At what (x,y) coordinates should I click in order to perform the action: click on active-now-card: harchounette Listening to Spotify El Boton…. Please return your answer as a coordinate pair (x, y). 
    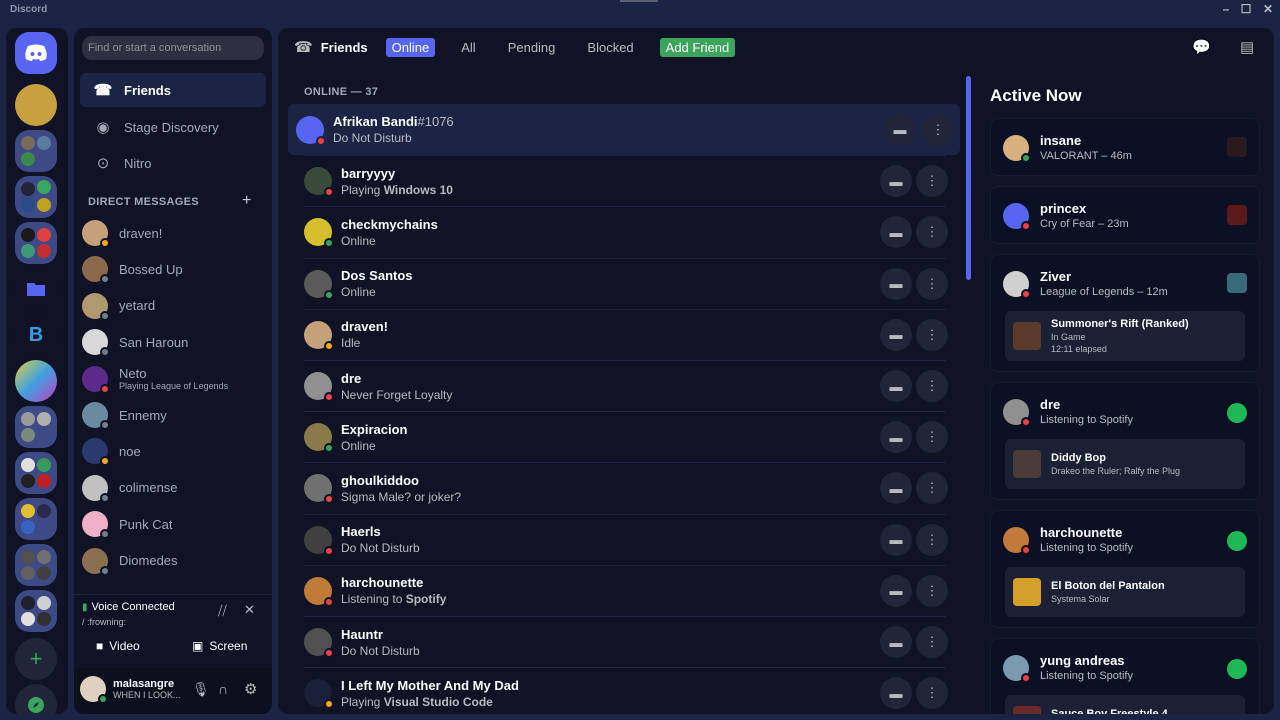
    Looking at the image, I should click on (1125, 569).